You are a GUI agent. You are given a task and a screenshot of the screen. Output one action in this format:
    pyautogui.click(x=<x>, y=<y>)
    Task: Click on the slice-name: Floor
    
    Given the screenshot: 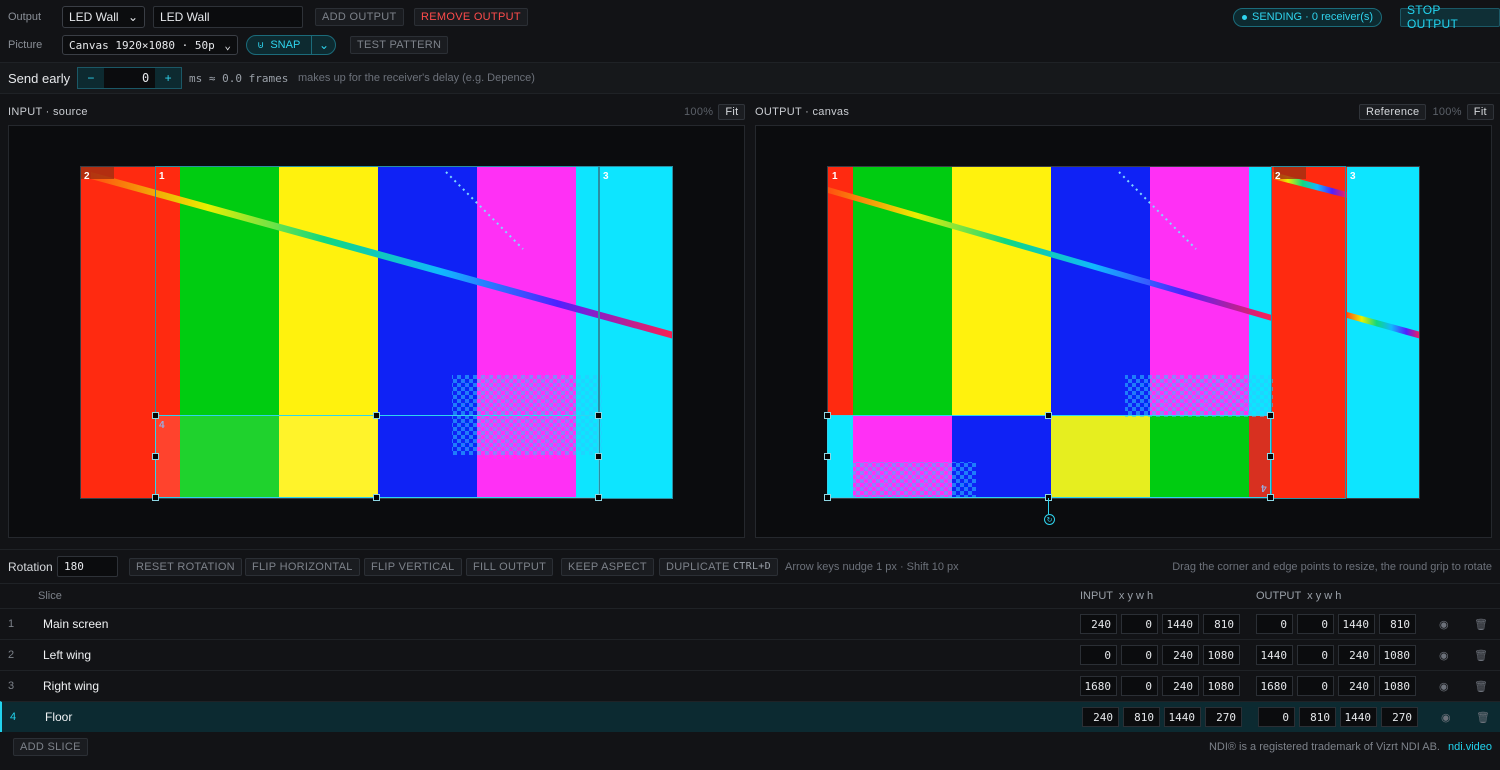 What is the action you would take?
    pyautogui.click(x=58, y=717)
    